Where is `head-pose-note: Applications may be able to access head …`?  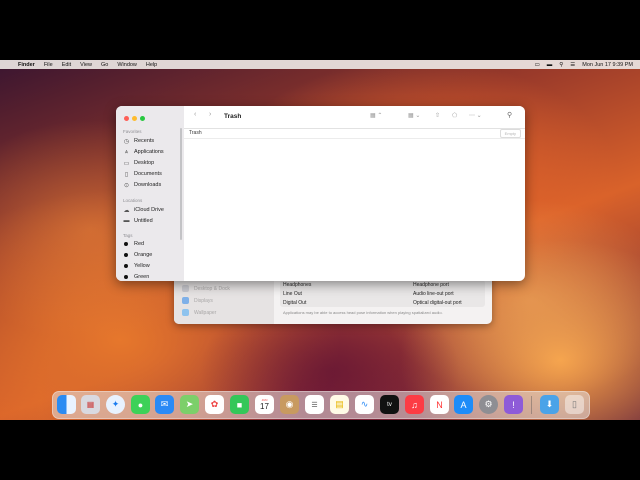 head-pose-note: Applications may be able to access head … is located at coordinates (363, 312).